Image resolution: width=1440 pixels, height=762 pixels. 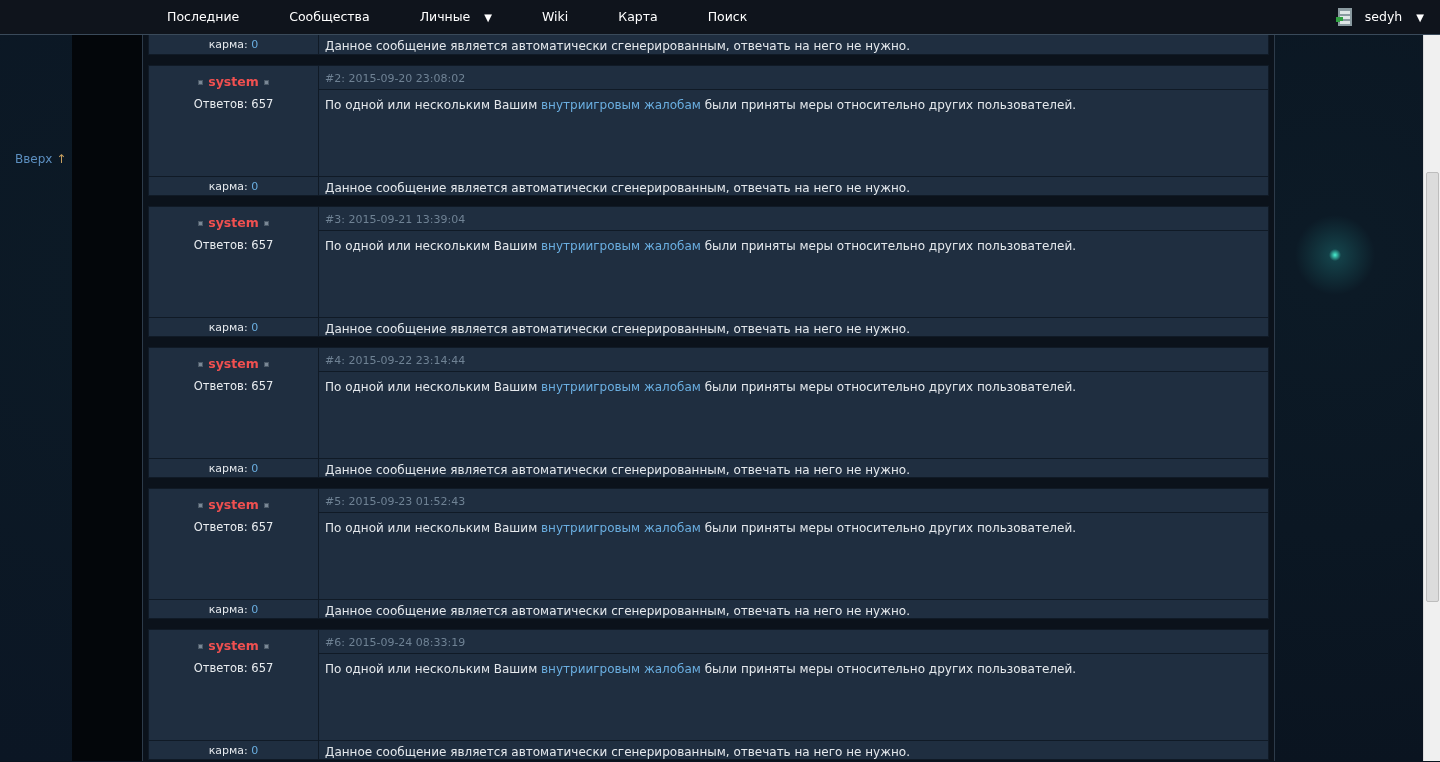 I want to click on post-number-date: #3: 2015-09-21 13:39:04, so click(x=793, y=219).